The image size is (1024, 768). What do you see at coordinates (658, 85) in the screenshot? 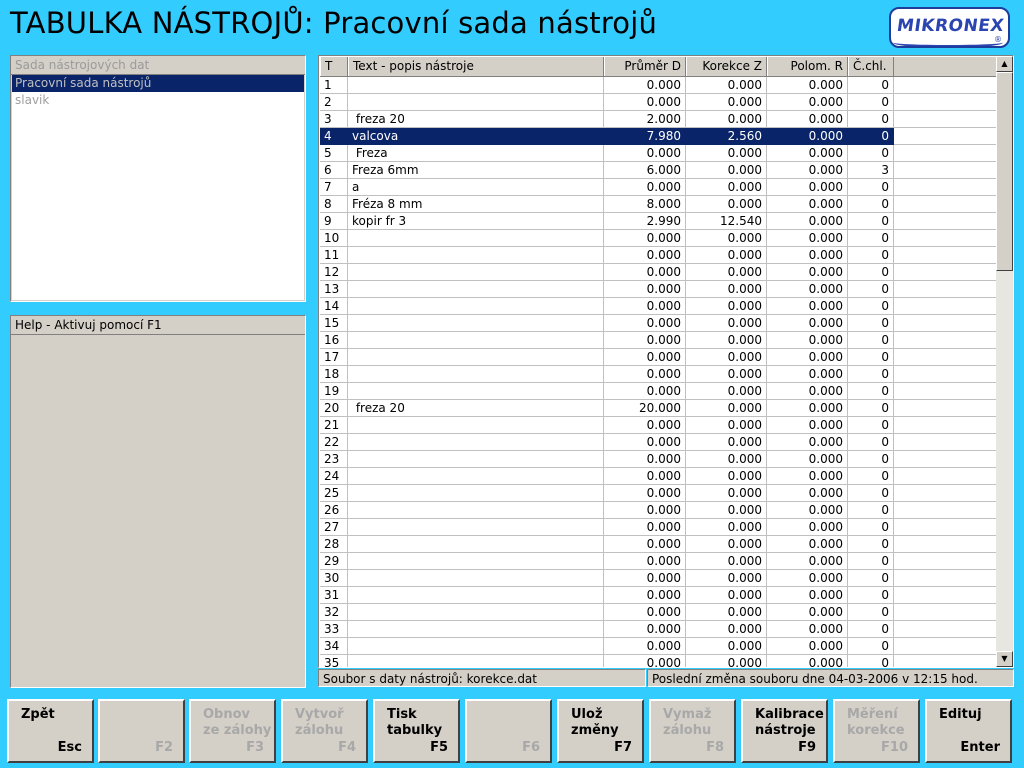
I see `table-row: 1 0.000 0.000 0.000 0` at bounding box center [658, 85].